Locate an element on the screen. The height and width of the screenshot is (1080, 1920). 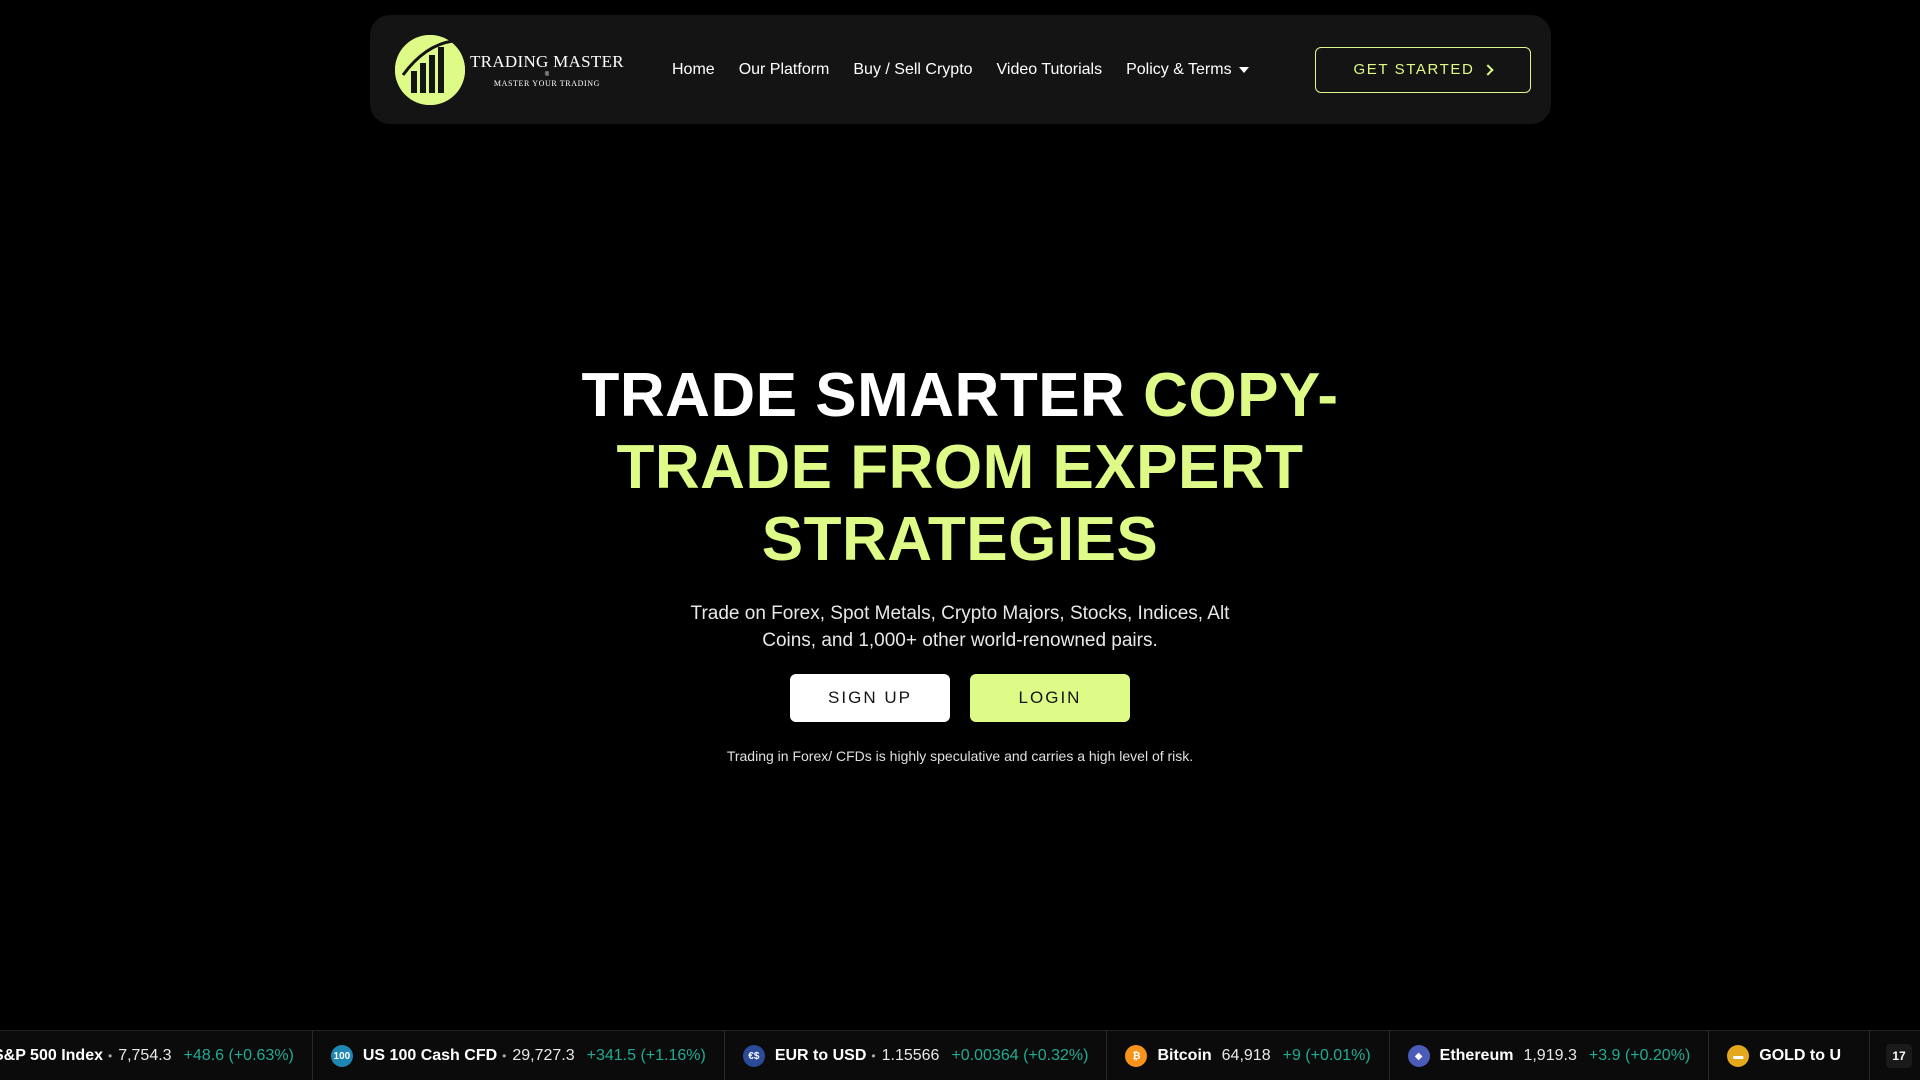
ticker-symbol-name: US 100 Cash CFD is located at coordinates (430, 1055).